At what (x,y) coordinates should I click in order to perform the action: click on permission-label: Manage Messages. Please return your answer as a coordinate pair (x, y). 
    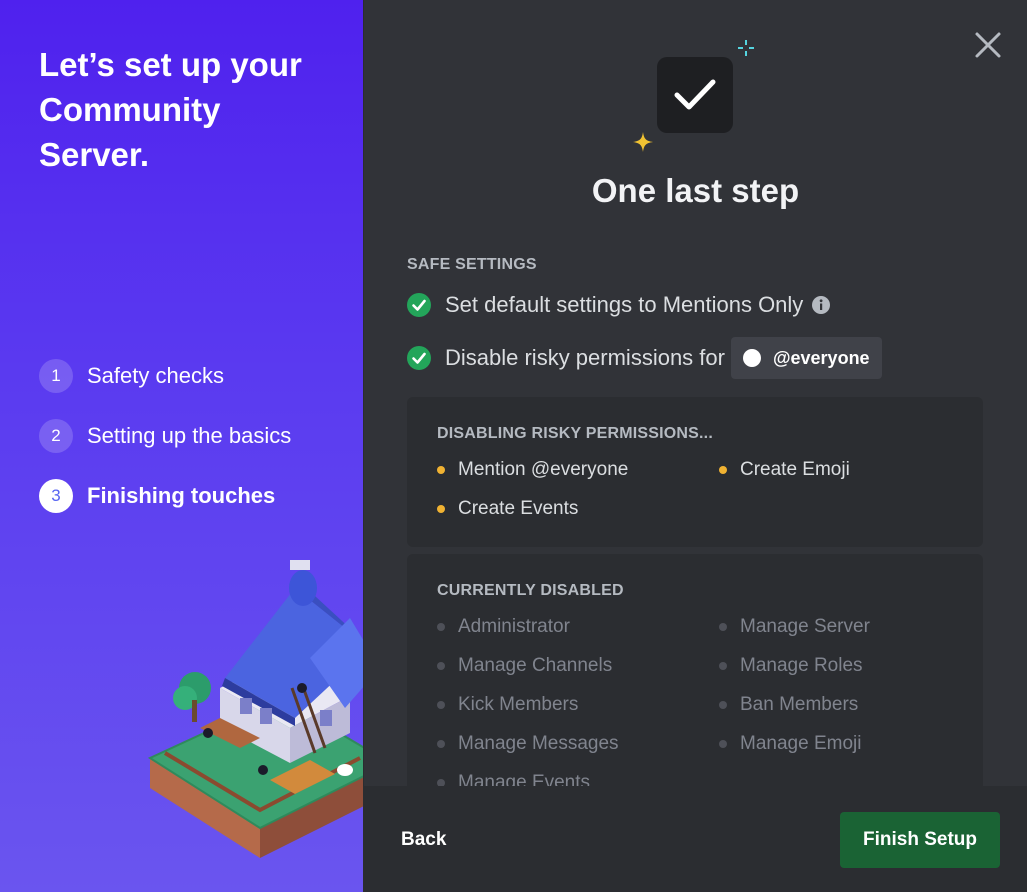
    Looking at the image, I should click on (538, 743).